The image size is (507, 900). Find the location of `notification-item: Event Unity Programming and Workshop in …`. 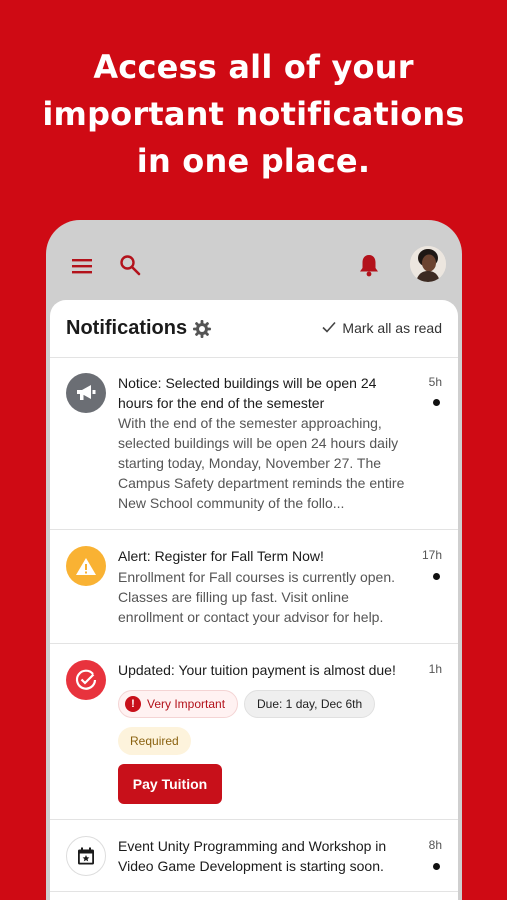

notification-item: Event Unity Programming and Workshop in … is located at coordinates (254, 856).